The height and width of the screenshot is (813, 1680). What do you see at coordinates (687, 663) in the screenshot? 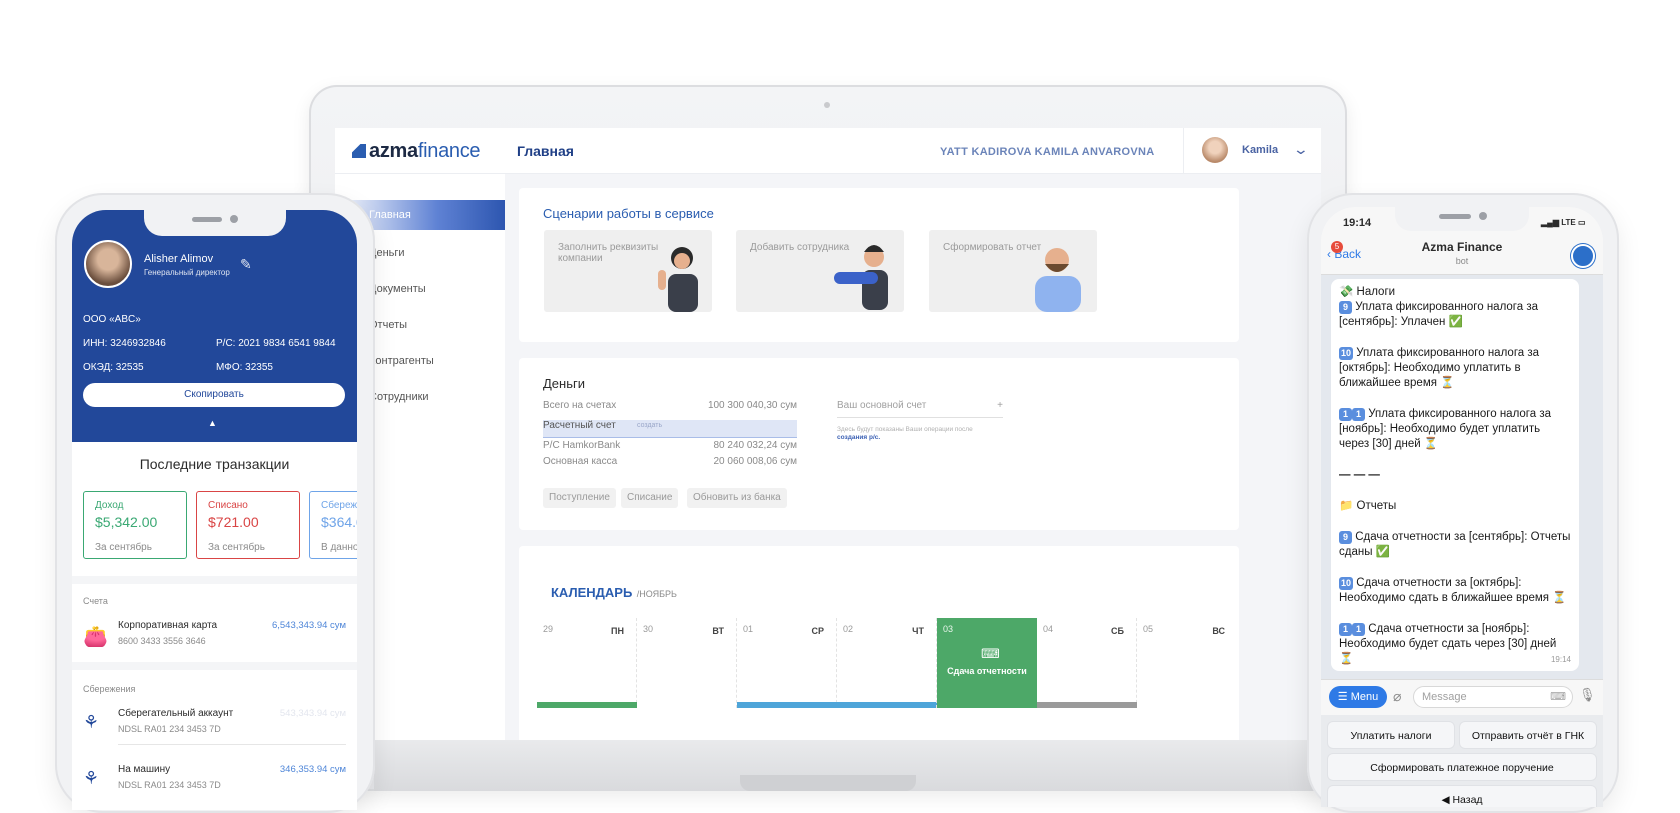
I see `calendar-day: 30 ВТ` at bounding box center [687, 663].